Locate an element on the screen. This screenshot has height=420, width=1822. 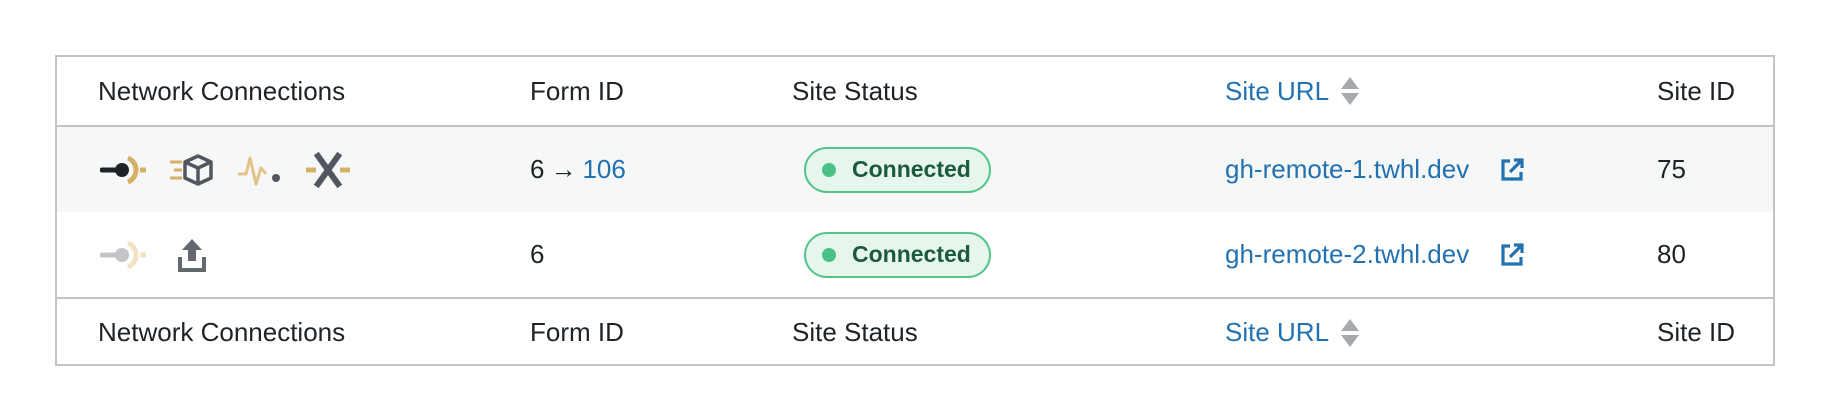
column-footer-form-id: Form ID is located at coordinates (577, 332).